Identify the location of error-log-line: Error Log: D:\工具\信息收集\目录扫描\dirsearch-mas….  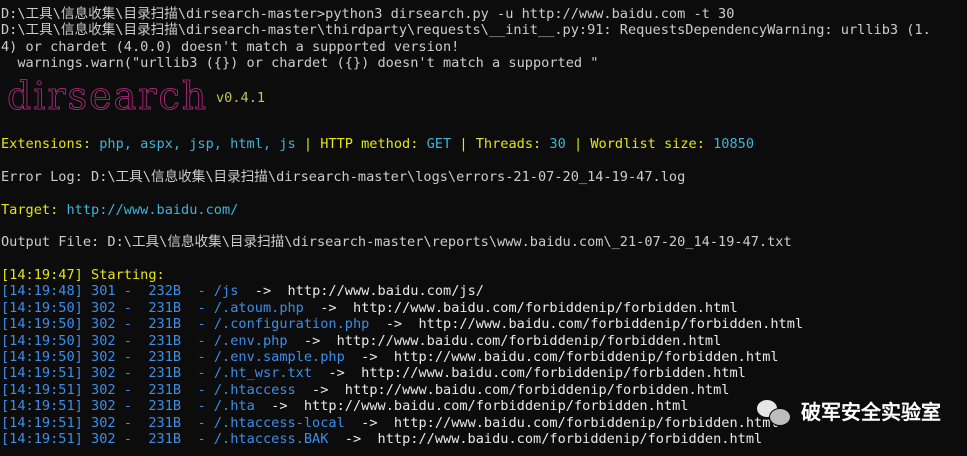
(343, 176).